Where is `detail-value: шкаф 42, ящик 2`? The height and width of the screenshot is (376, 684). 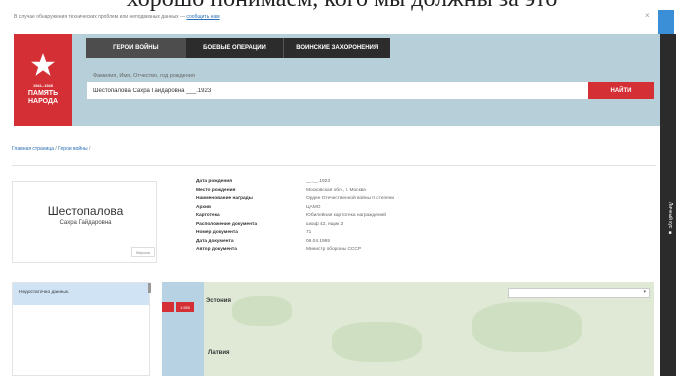 detail-value: шкаф 42, ящик 2 is located at coordinates (325, 224).